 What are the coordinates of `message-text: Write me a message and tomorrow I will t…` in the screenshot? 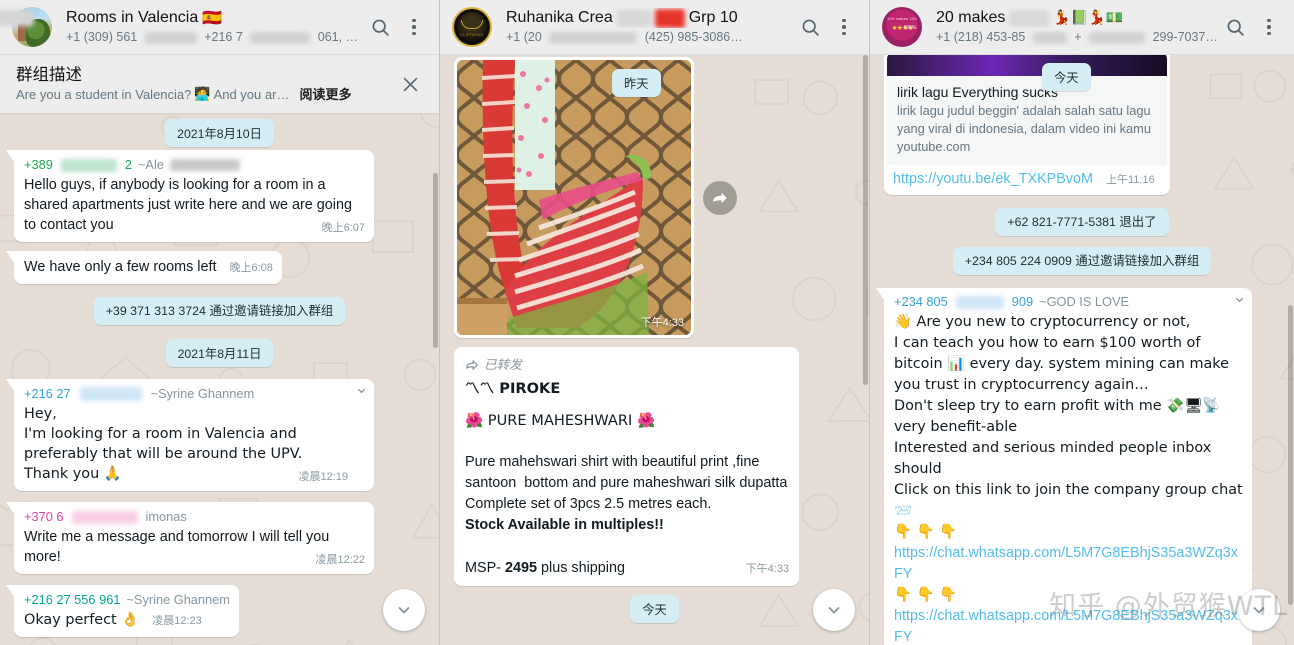 It's located at (179, 547).